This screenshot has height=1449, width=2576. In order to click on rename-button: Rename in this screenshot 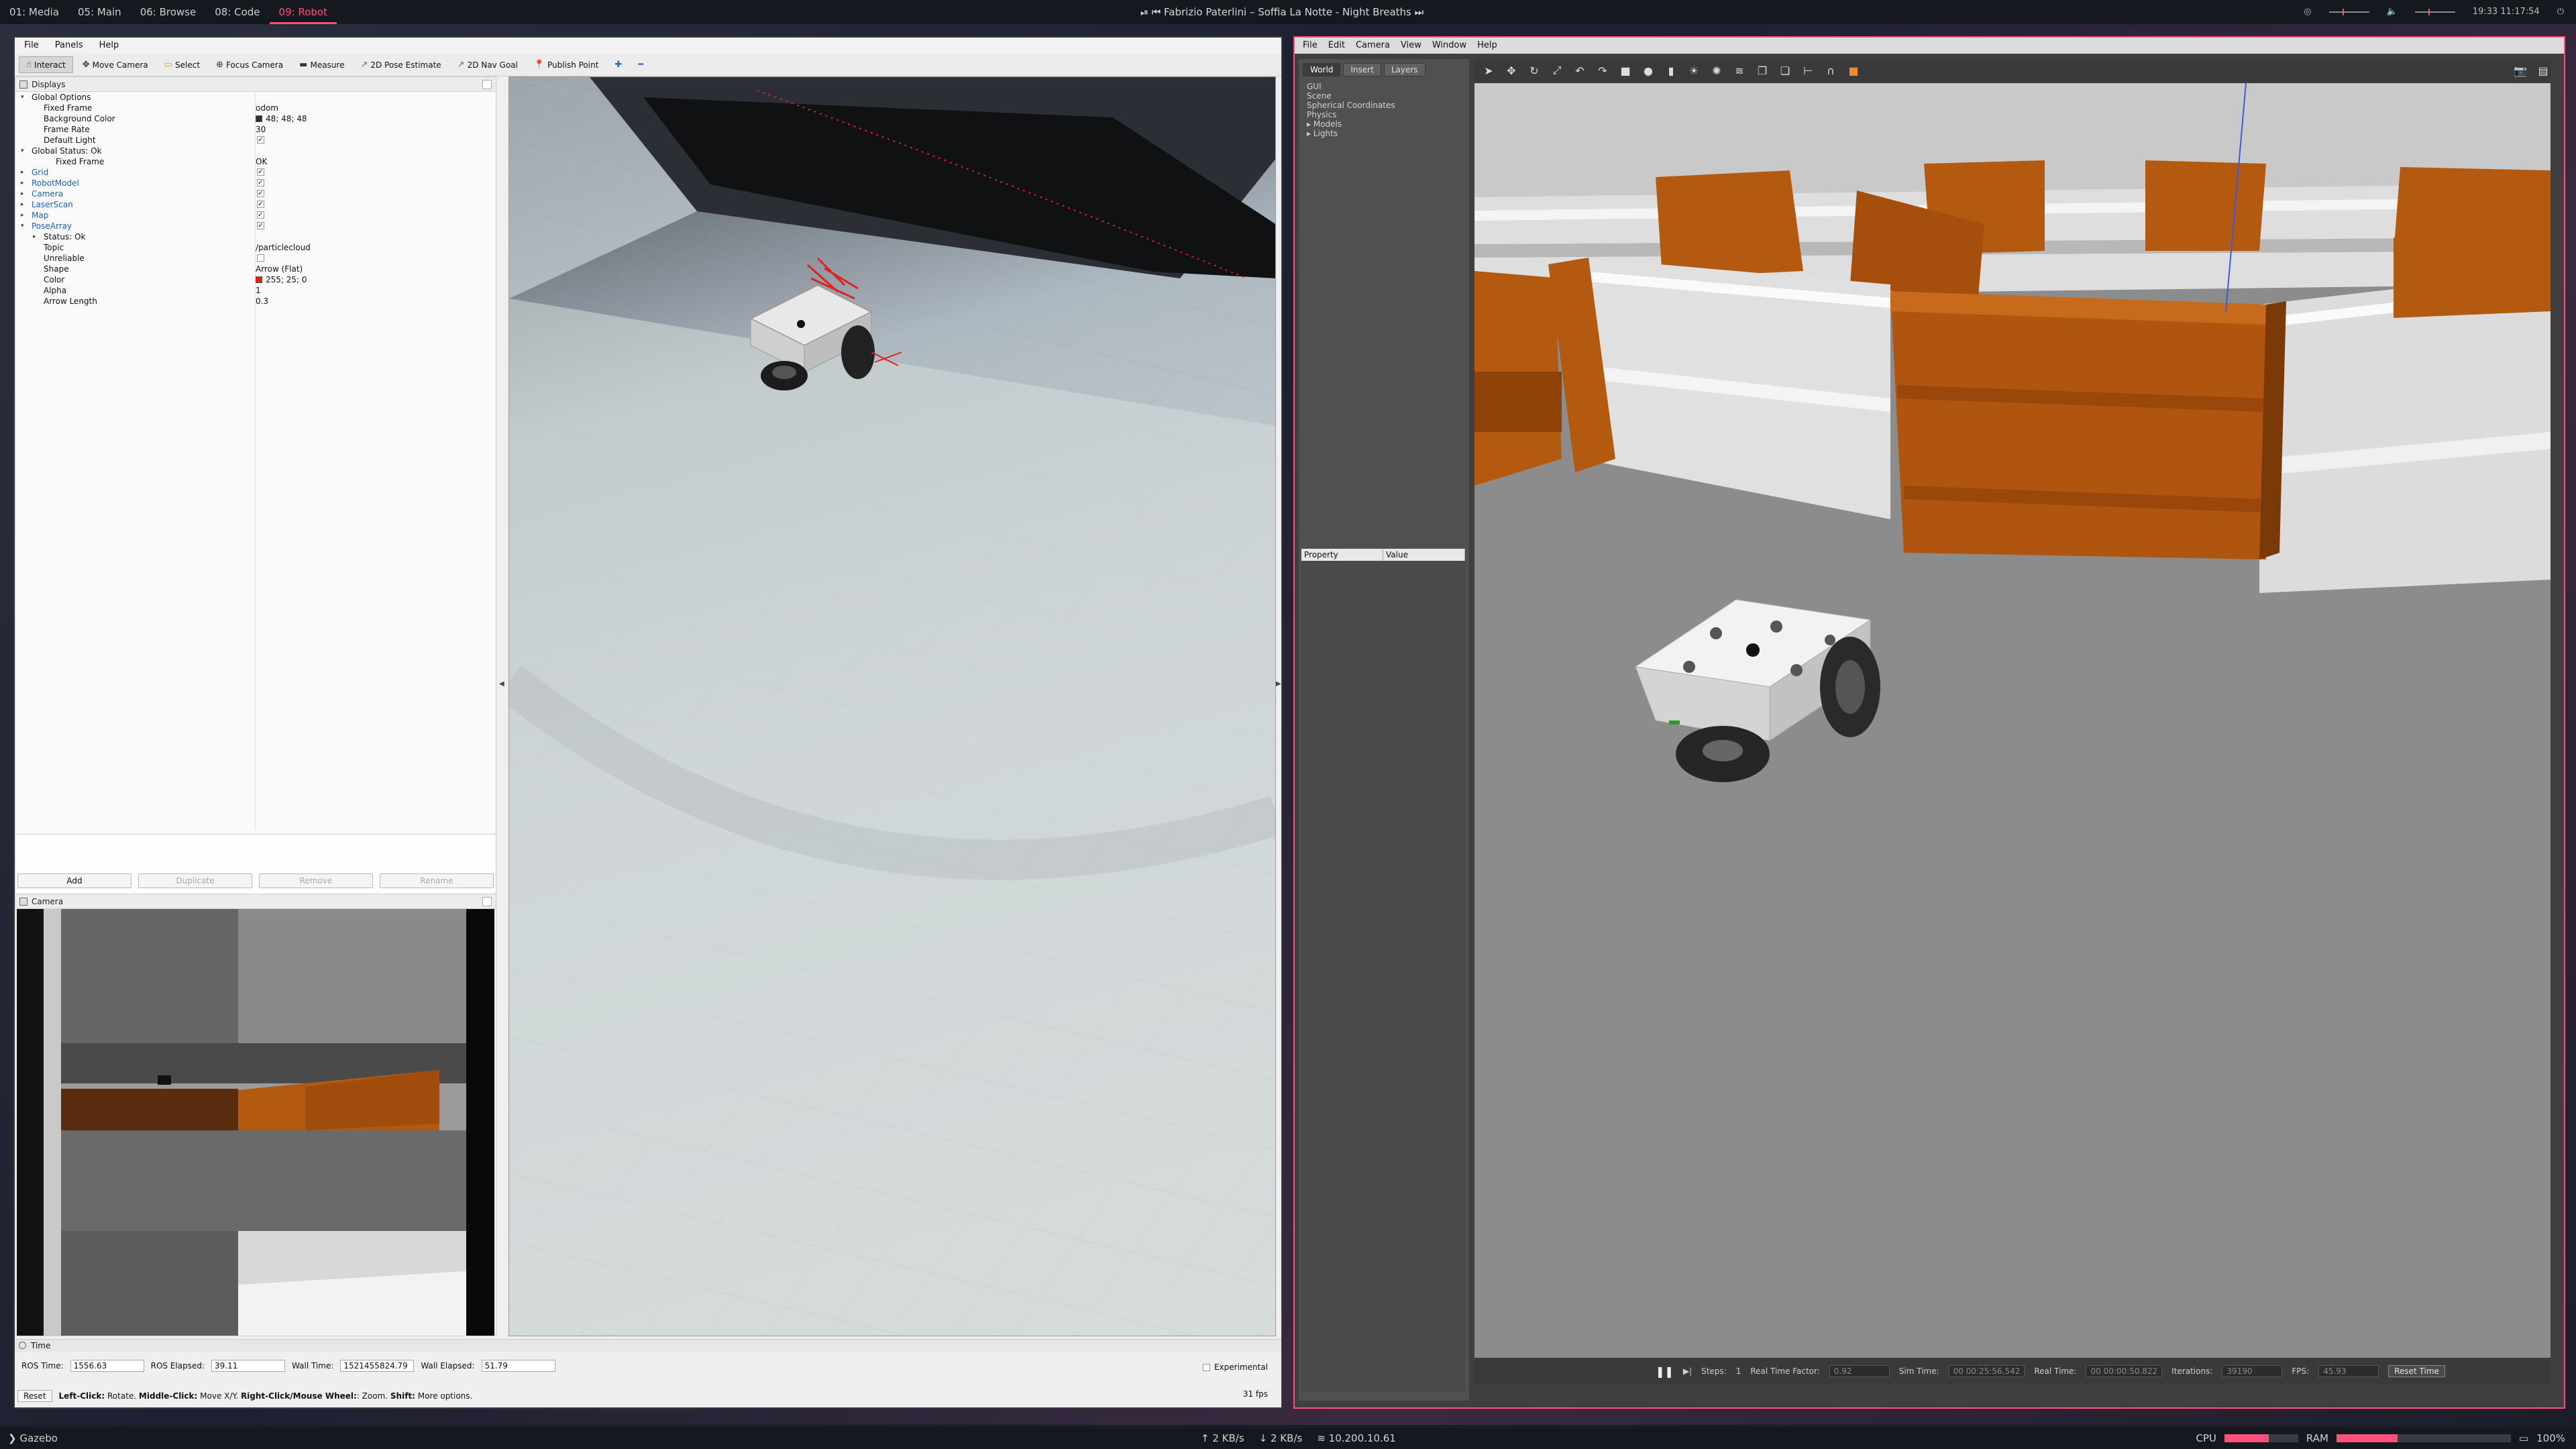, I will do `click(437, 880)`.